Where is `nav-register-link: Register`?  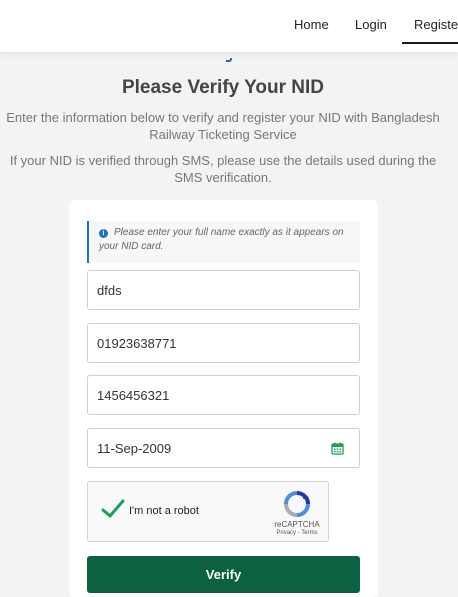 nav-register-link: Register is located at coordinates (436, 24).